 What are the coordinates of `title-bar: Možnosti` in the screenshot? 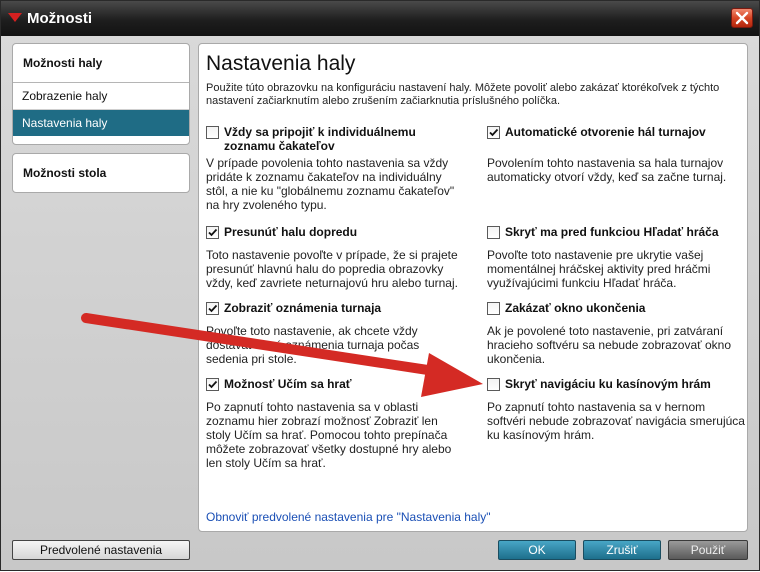 It's located at (380, 18).